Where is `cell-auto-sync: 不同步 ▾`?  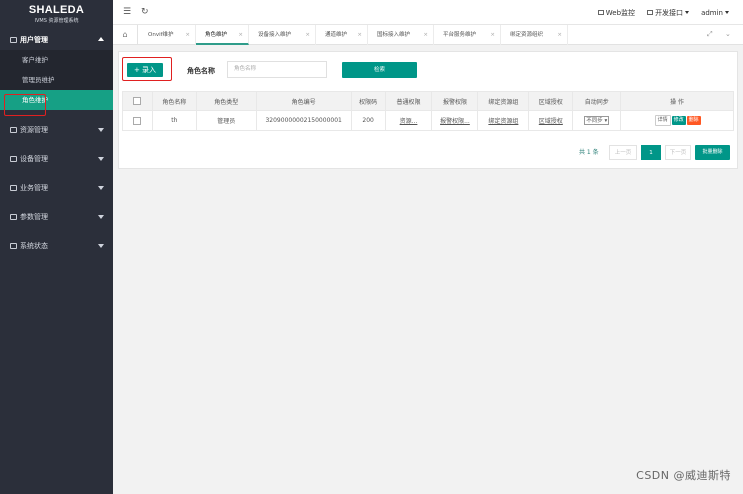
cell-auto-sync: 不同步 ▾ is located at coordinates (597, 120).